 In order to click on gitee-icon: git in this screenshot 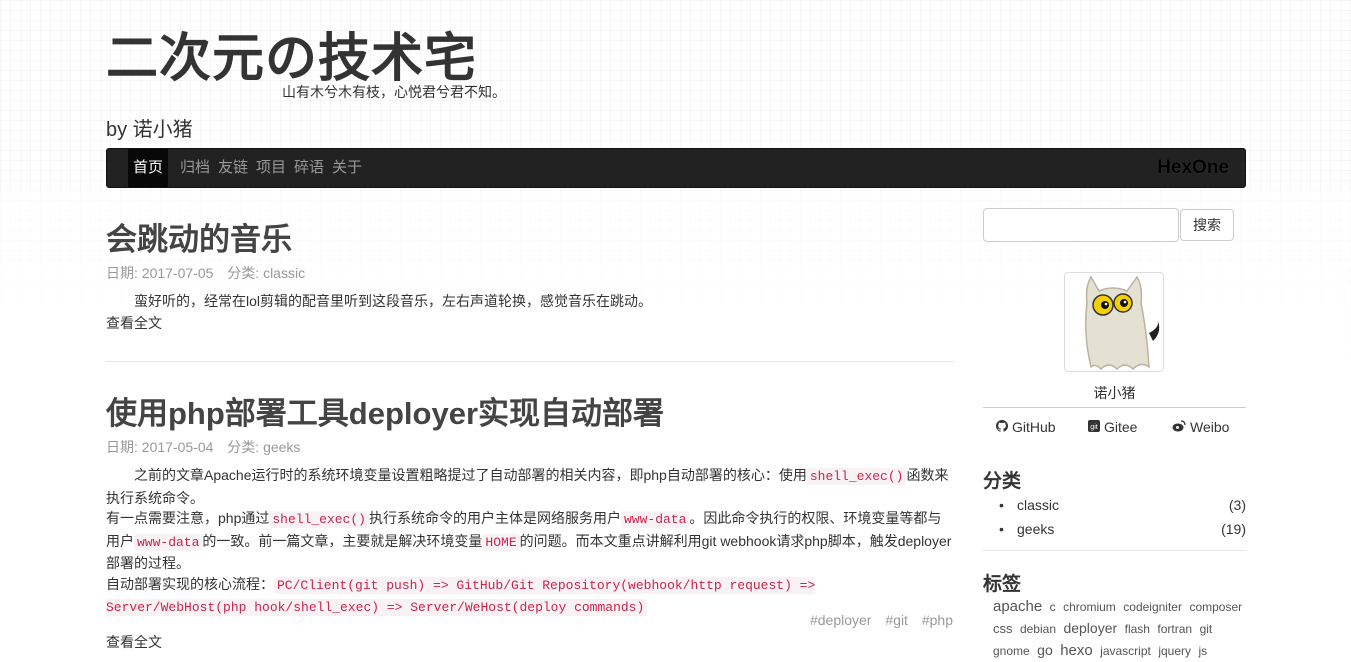, I will do `click(1094, 426)`.